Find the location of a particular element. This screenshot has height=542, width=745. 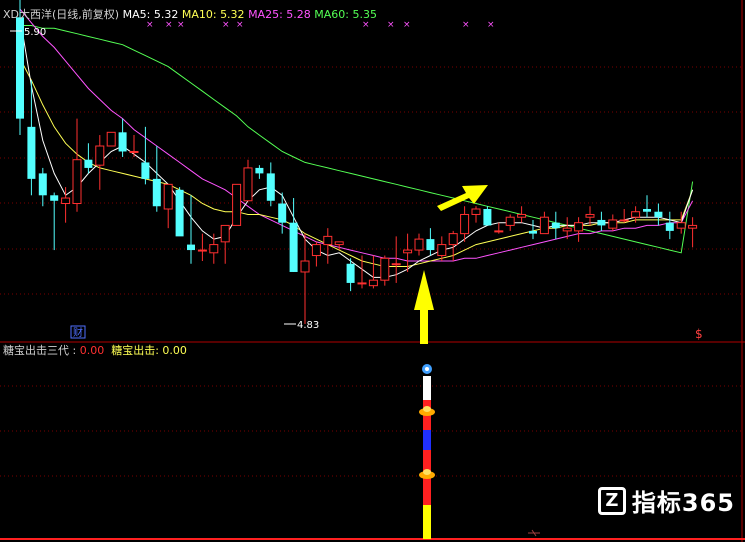

period-label: (日线,前复权) is located at coordinates (86, 14).